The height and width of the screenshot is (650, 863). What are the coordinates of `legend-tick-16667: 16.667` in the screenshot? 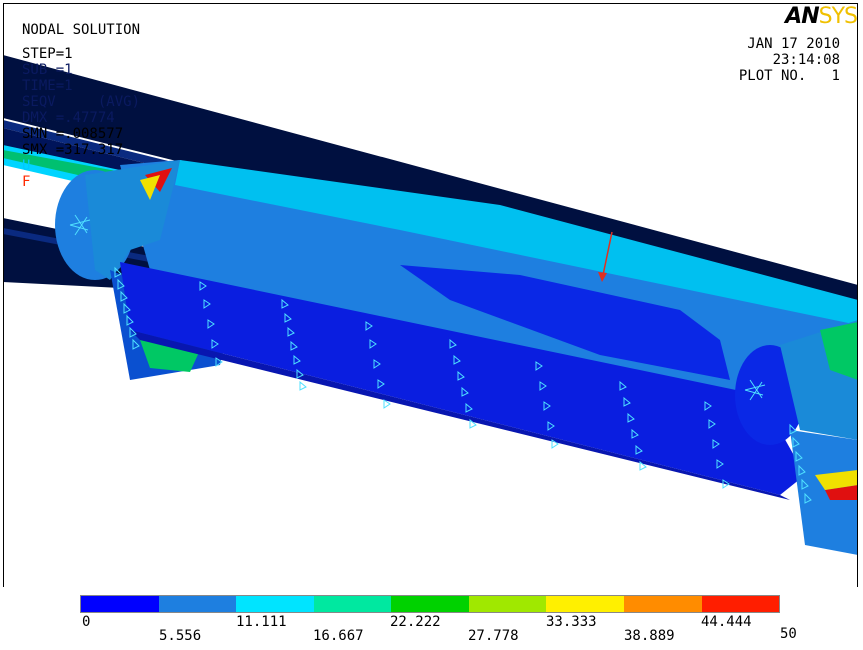 It's located at (338, 636).